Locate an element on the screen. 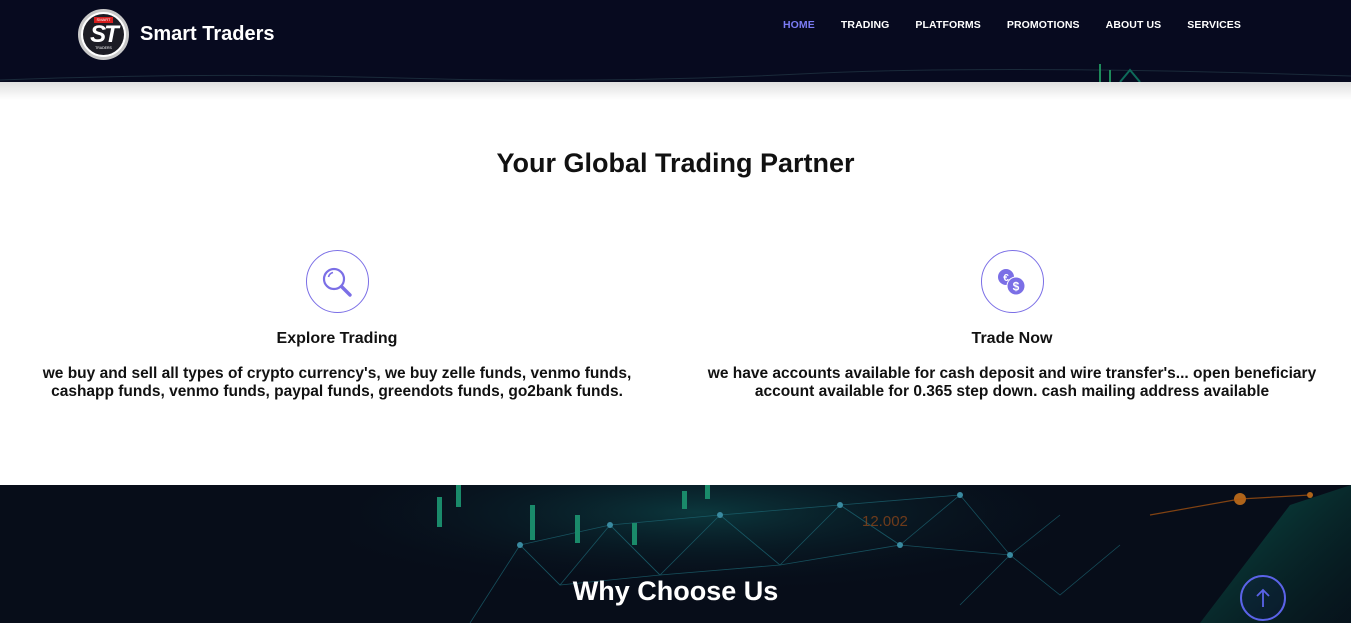 This screenshot has width=1351, height=623. background-figure: 12.002 is located at coordinates (885, 521).